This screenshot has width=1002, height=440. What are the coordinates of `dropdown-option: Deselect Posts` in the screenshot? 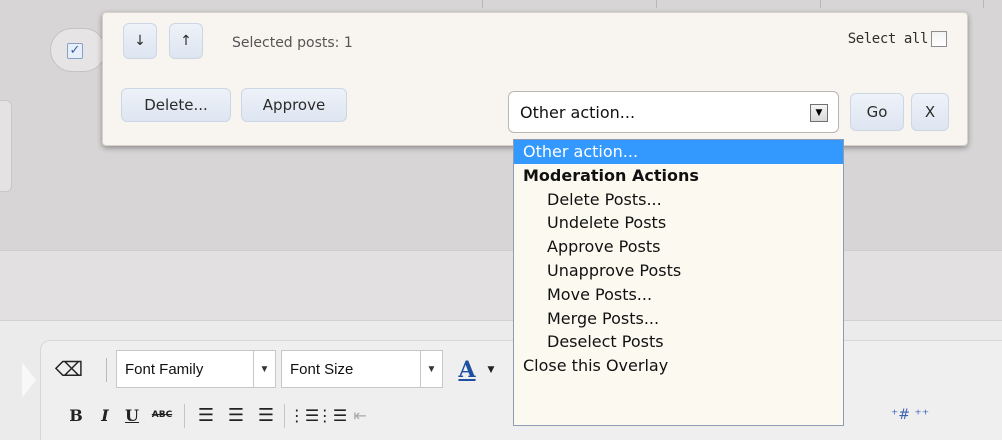 It's located at (678, 342).